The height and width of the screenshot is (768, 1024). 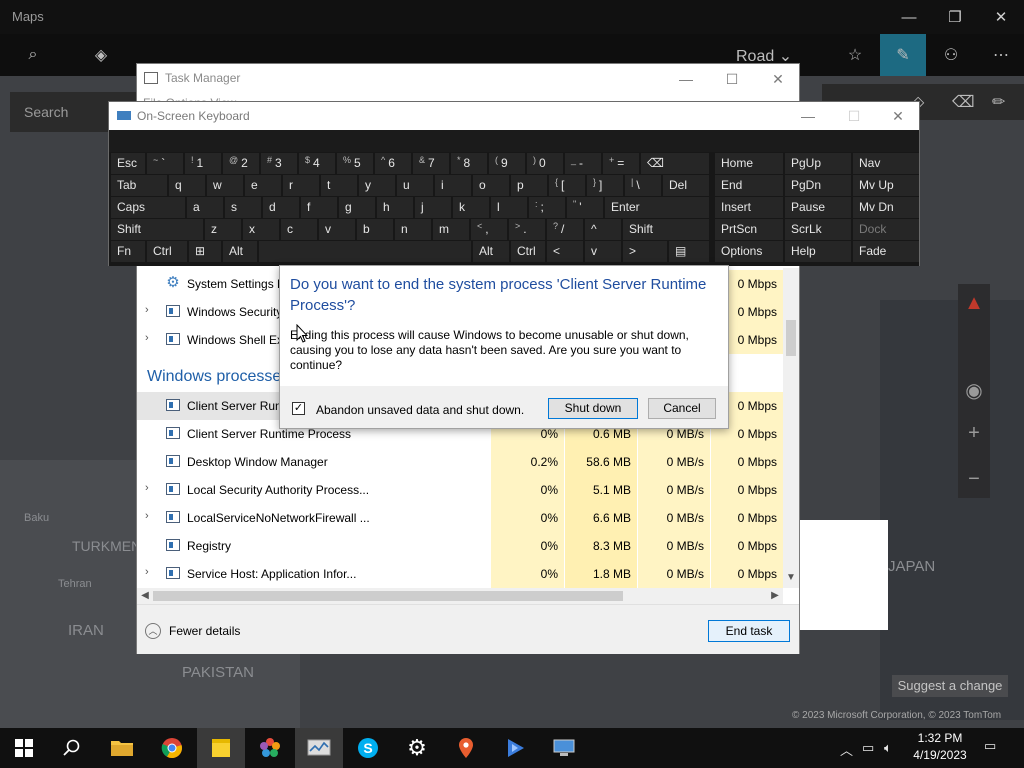 What do you see at coordinates (818, 229) in the screenshot?
I see `osk-nav-key: ScrLk` at bounding box center [818, 229].